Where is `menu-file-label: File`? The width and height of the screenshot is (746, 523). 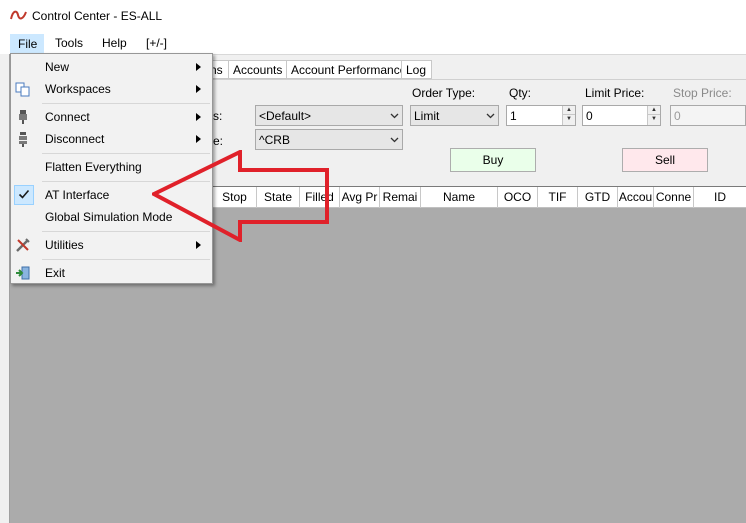
menu-file-label: File is located at coordinates (28, 44).